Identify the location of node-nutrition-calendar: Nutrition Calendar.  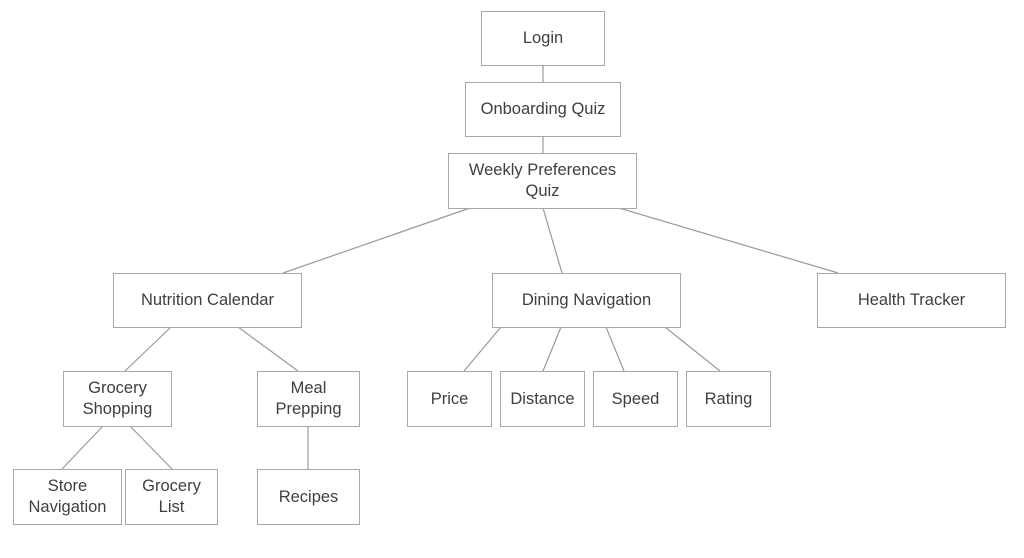
(207, 300).